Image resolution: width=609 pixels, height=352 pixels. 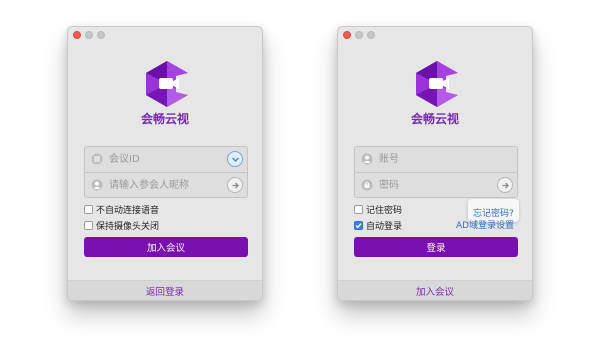 I want to click on account-input, so click(x=434, y=159).